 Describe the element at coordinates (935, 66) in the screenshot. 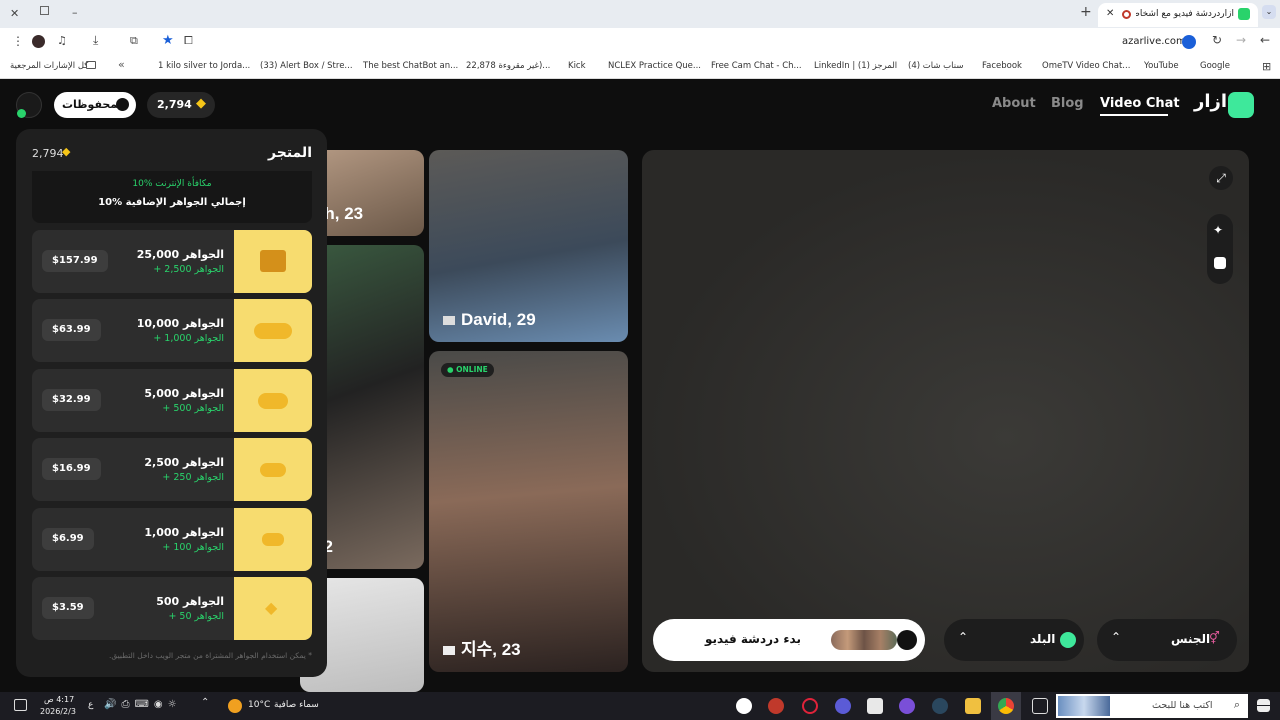

I see `bookmark-snapchat: سناب شات (4)` at that location.